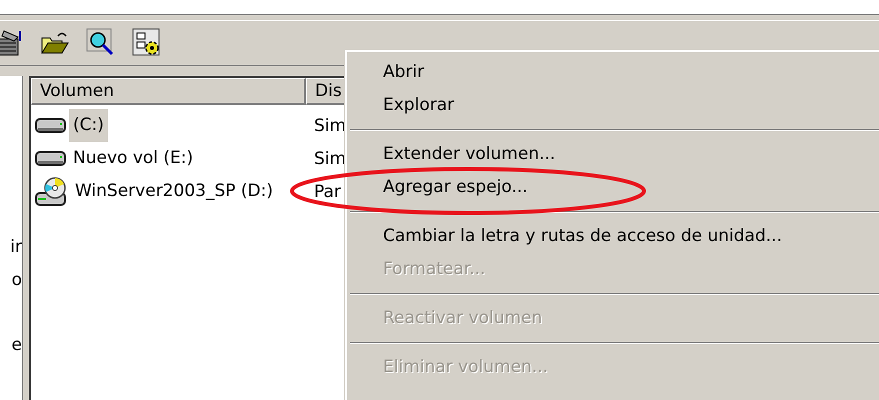 This screenshot has width=879, height=400. What do you see at coordinates (16, 247) in the screenshot?
I see `tree-item: ir` at bounding box center [16, 247].